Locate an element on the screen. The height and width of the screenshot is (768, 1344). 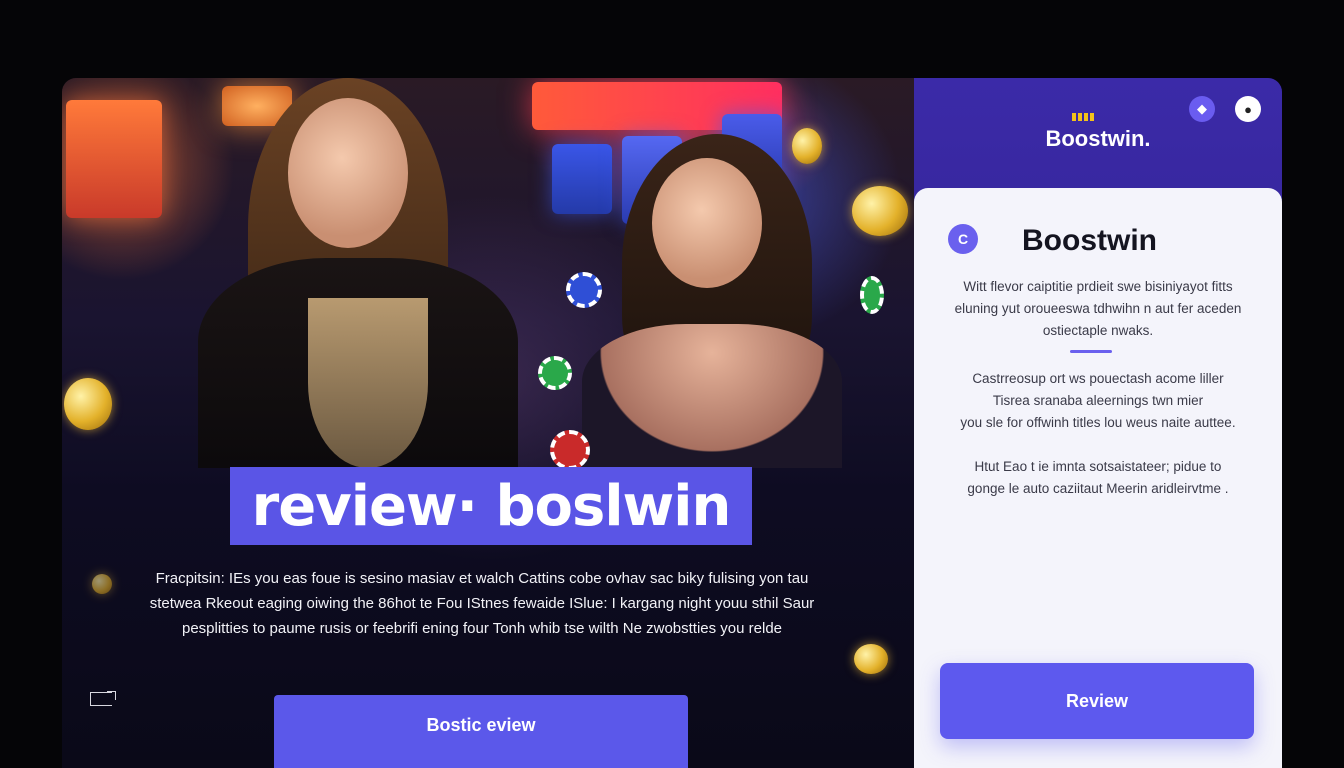
person-body is located at coordinates (712, 396).